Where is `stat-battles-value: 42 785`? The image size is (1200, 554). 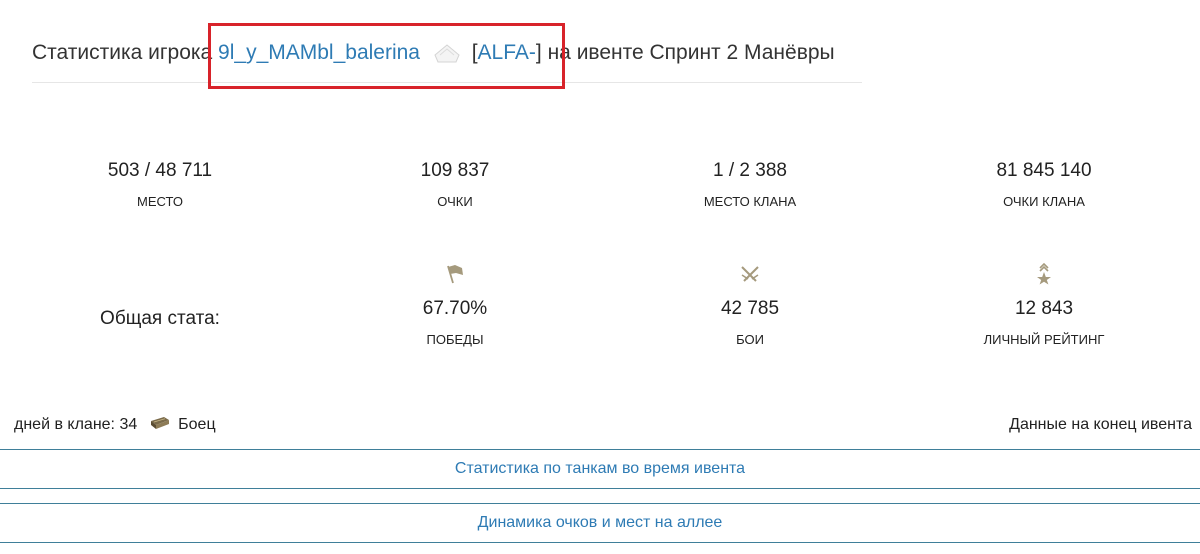
stat-battles-value: 42 785 is located at coordinates (750, 308).